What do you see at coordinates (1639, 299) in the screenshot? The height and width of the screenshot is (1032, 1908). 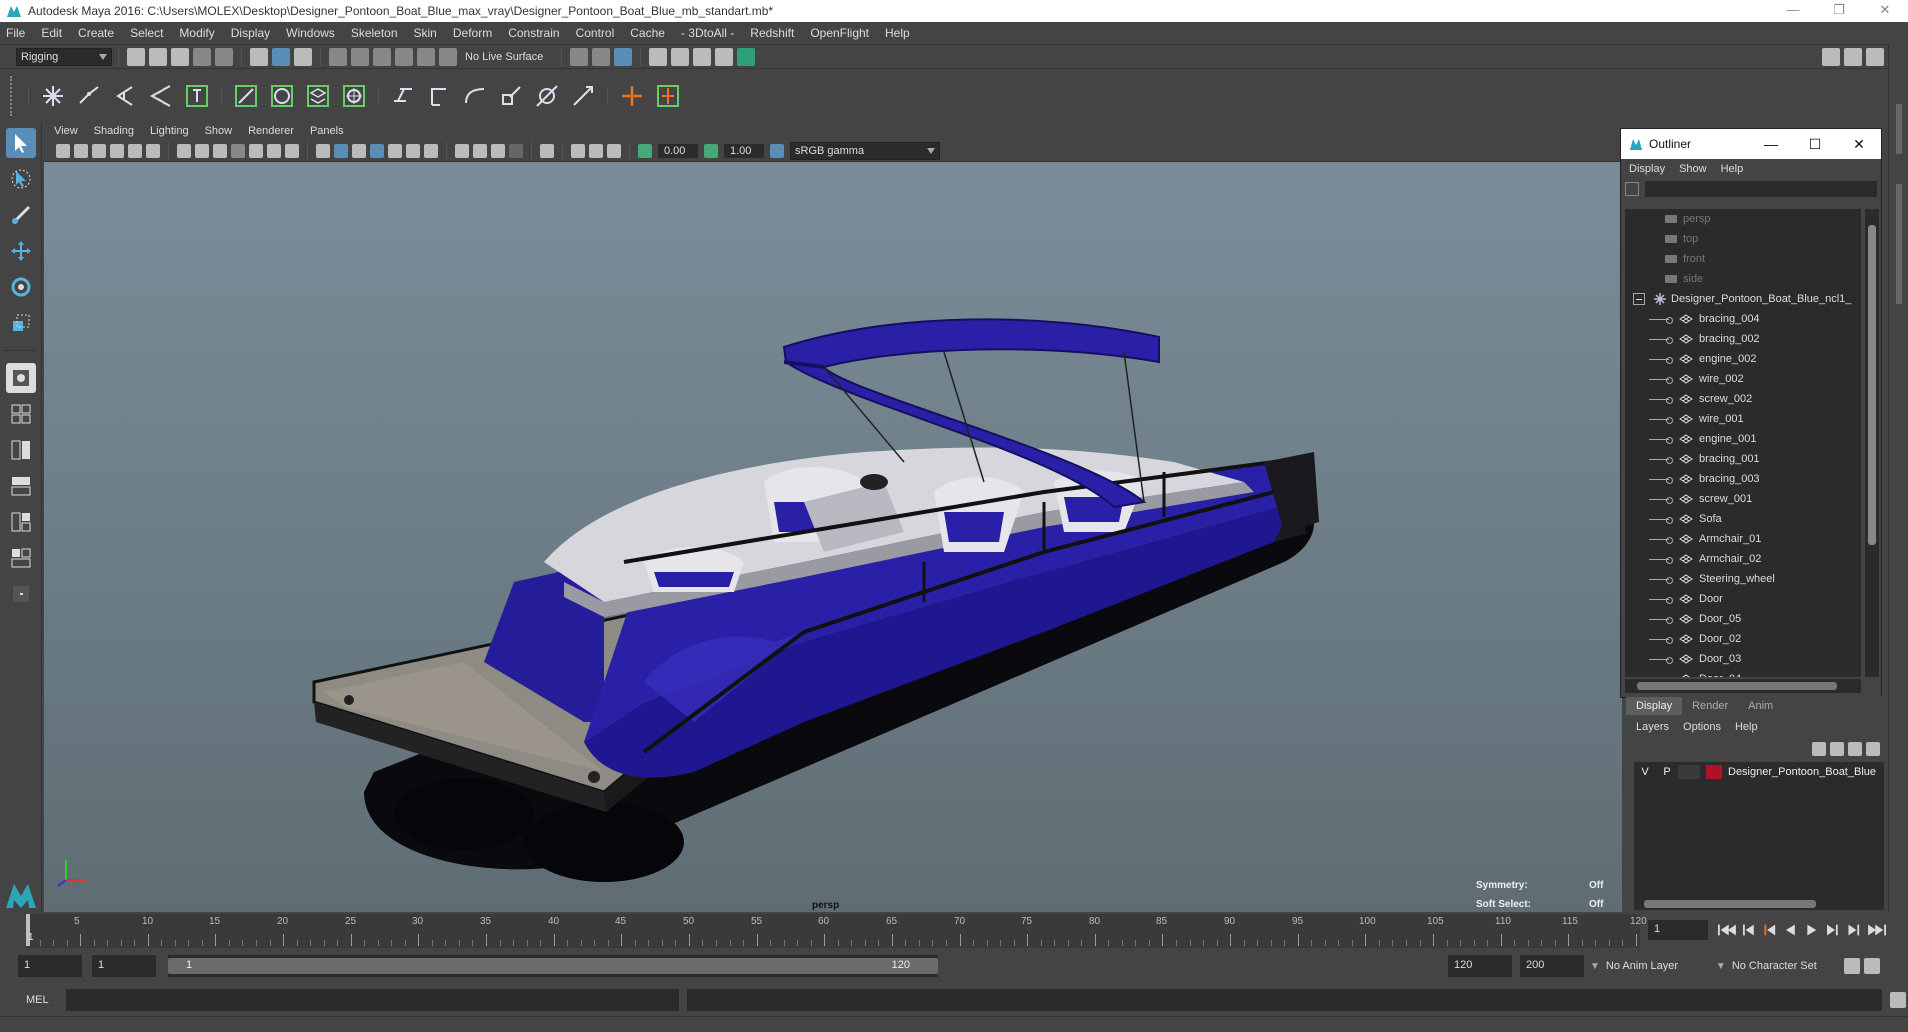 I see `collapse-icon` at bounding box center [1639, 299].